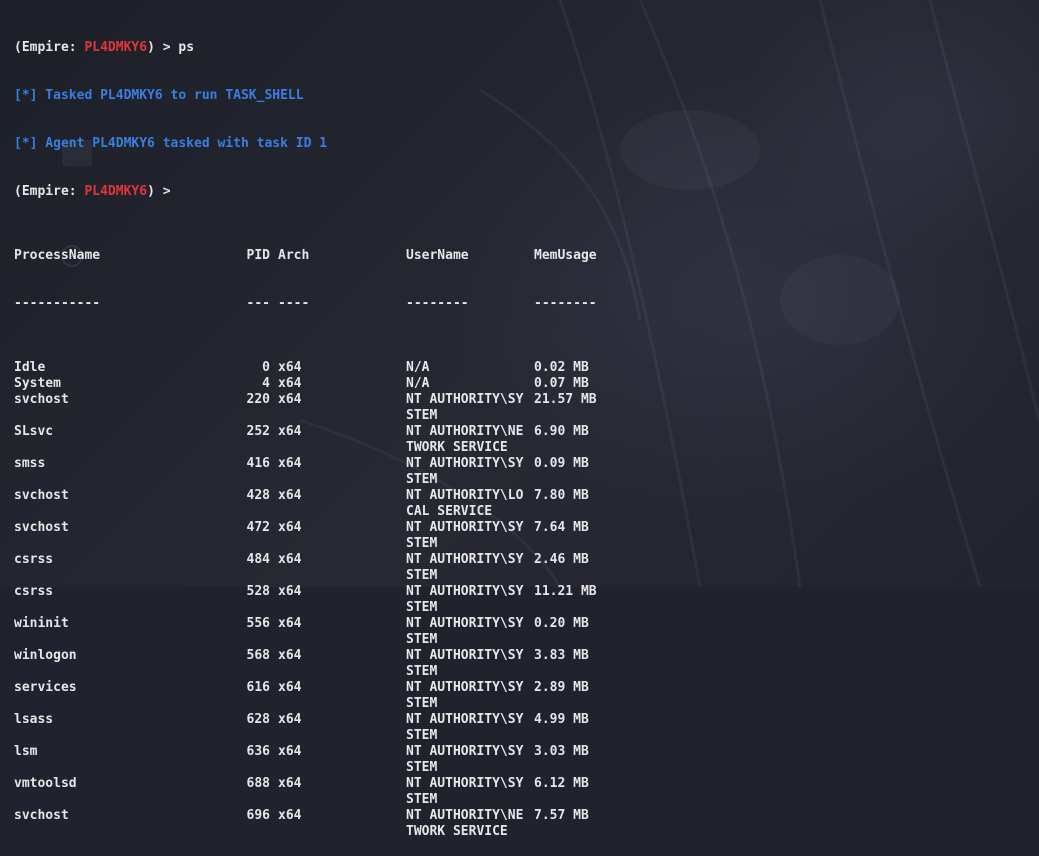 This screenshot has height=856, width=1039. Describe the element at coordinates (258, 719) in the screenshot. I see `process-pid: 628` at that location.